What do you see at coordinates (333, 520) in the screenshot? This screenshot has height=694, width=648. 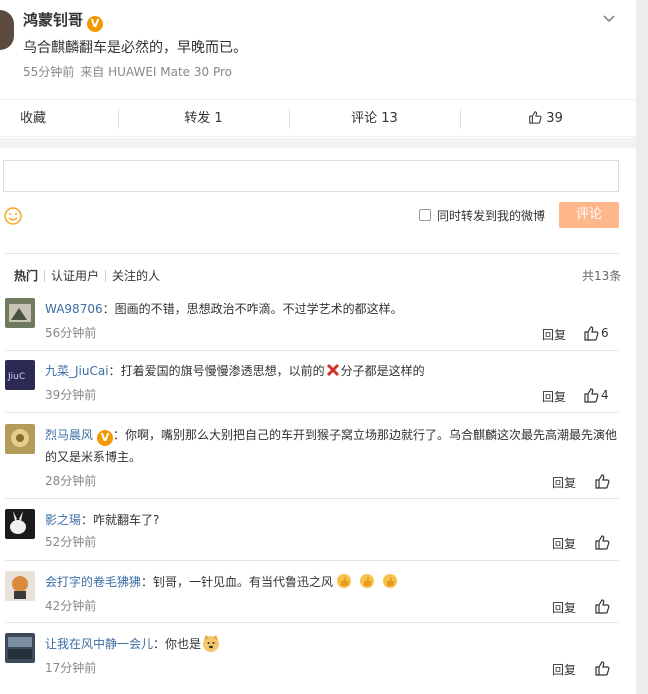 I see `comment-text: 影之瑒：咋就翻车了?` at bounding box center [333, 520].